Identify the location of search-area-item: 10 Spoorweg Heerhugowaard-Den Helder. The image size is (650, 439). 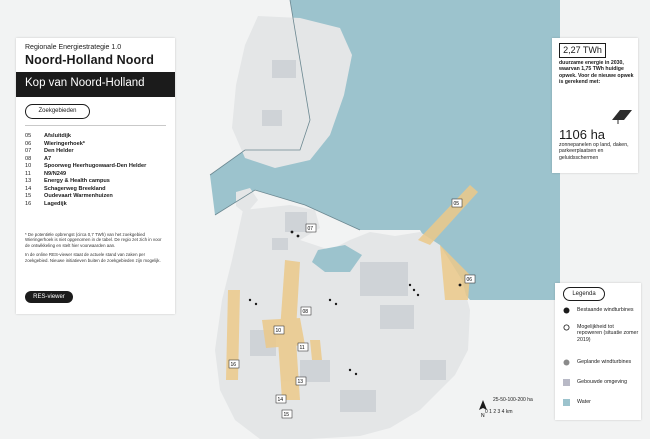
(85, 167).